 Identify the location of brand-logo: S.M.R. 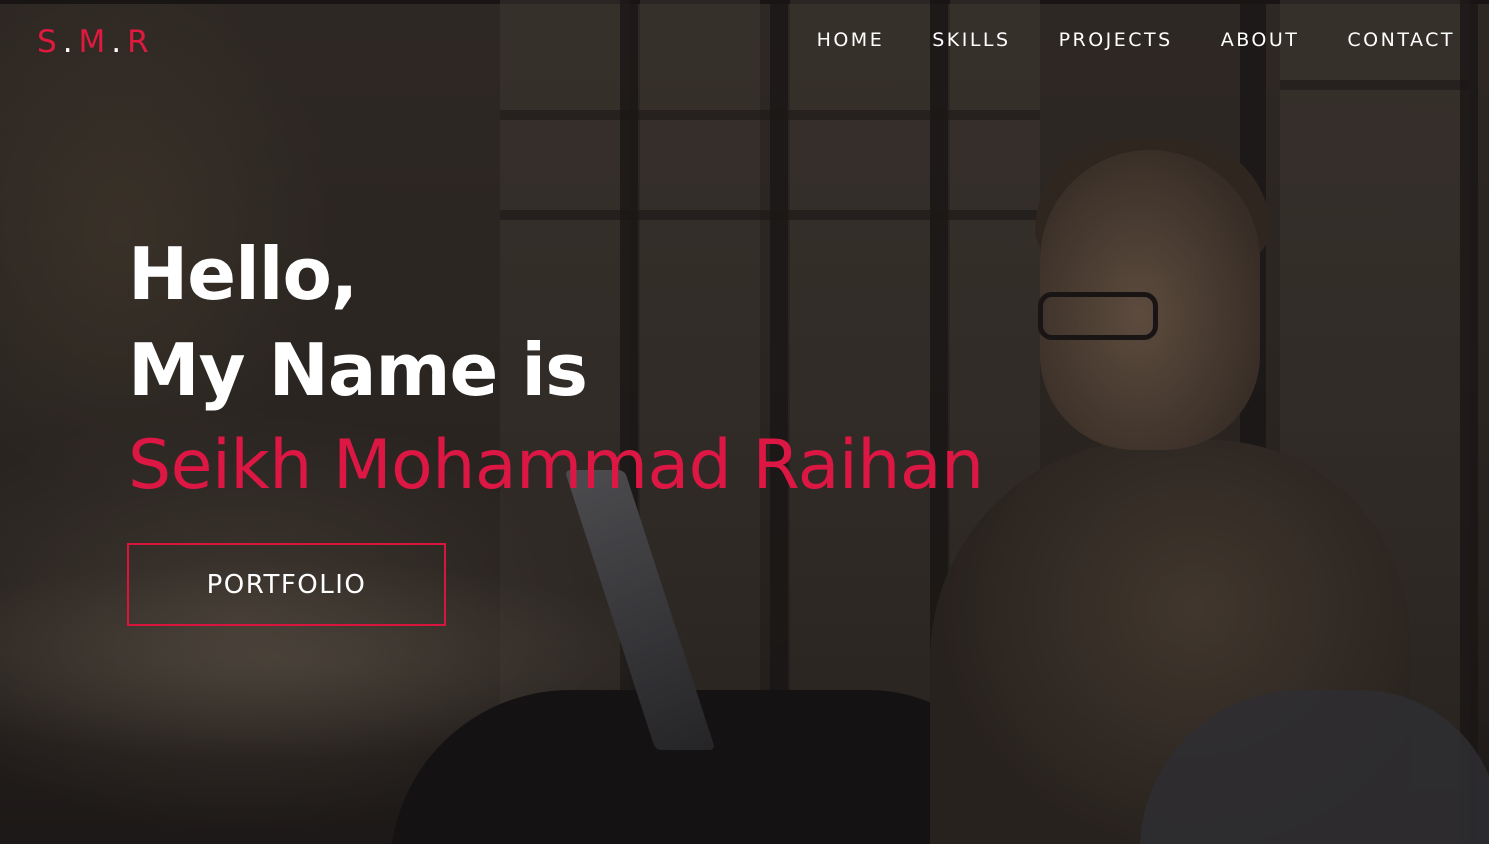
(96, 42).